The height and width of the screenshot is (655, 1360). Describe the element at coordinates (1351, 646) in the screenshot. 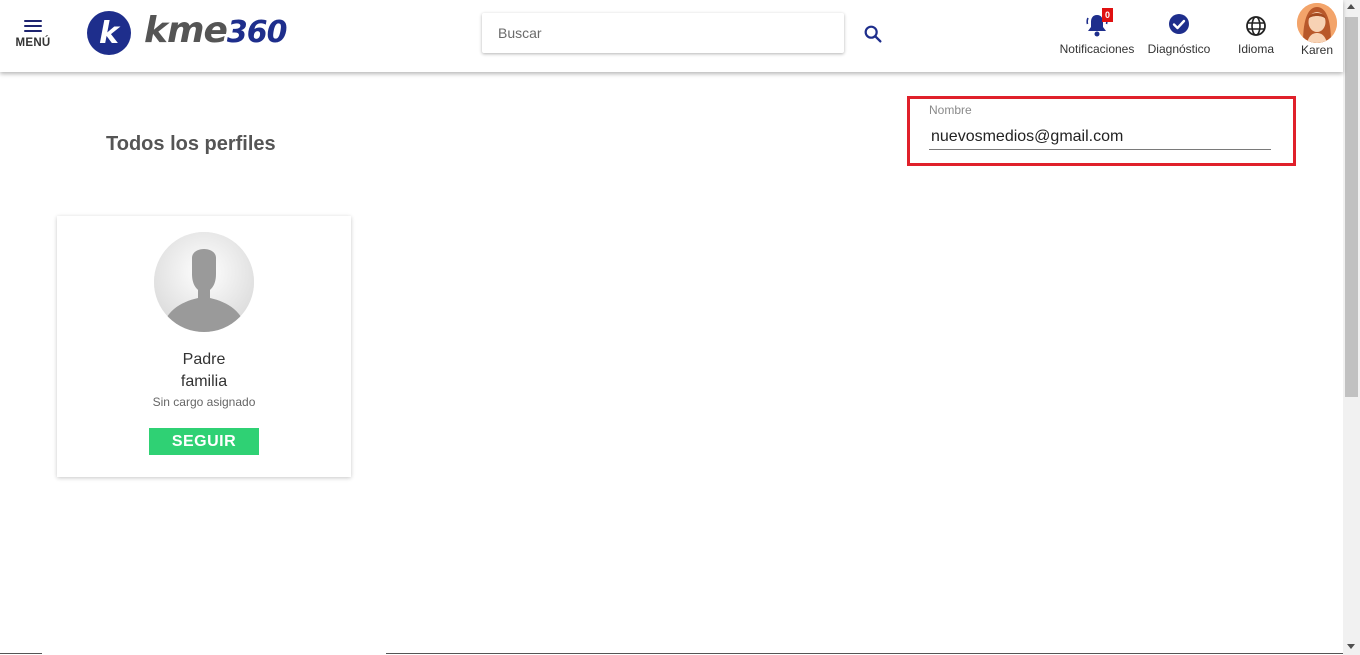

I see `scroll-down-arrow-icon` at that location.